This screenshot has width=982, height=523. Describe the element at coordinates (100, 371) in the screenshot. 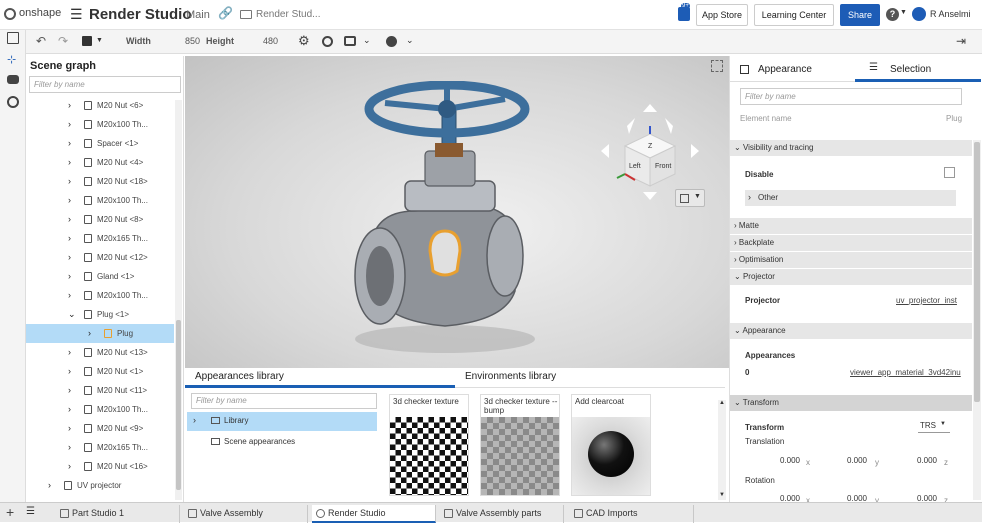

I see `tree-item: › M20 Nut <1>` at that location.